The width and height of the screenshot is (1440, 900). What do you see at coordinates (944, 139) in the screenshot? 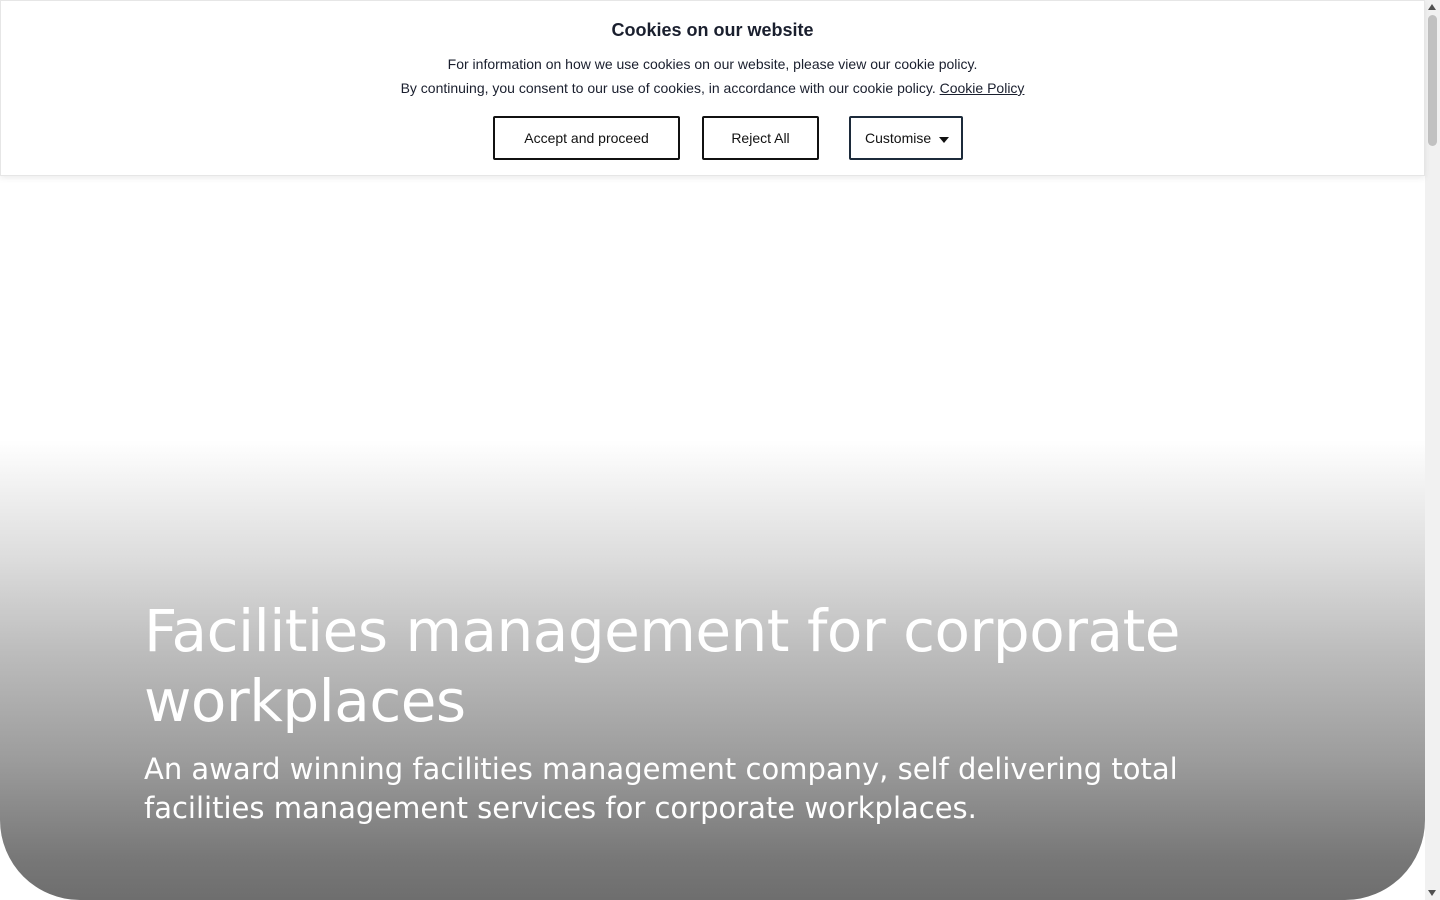
I see `caret-down-icon` at bounding box center [944, 139].